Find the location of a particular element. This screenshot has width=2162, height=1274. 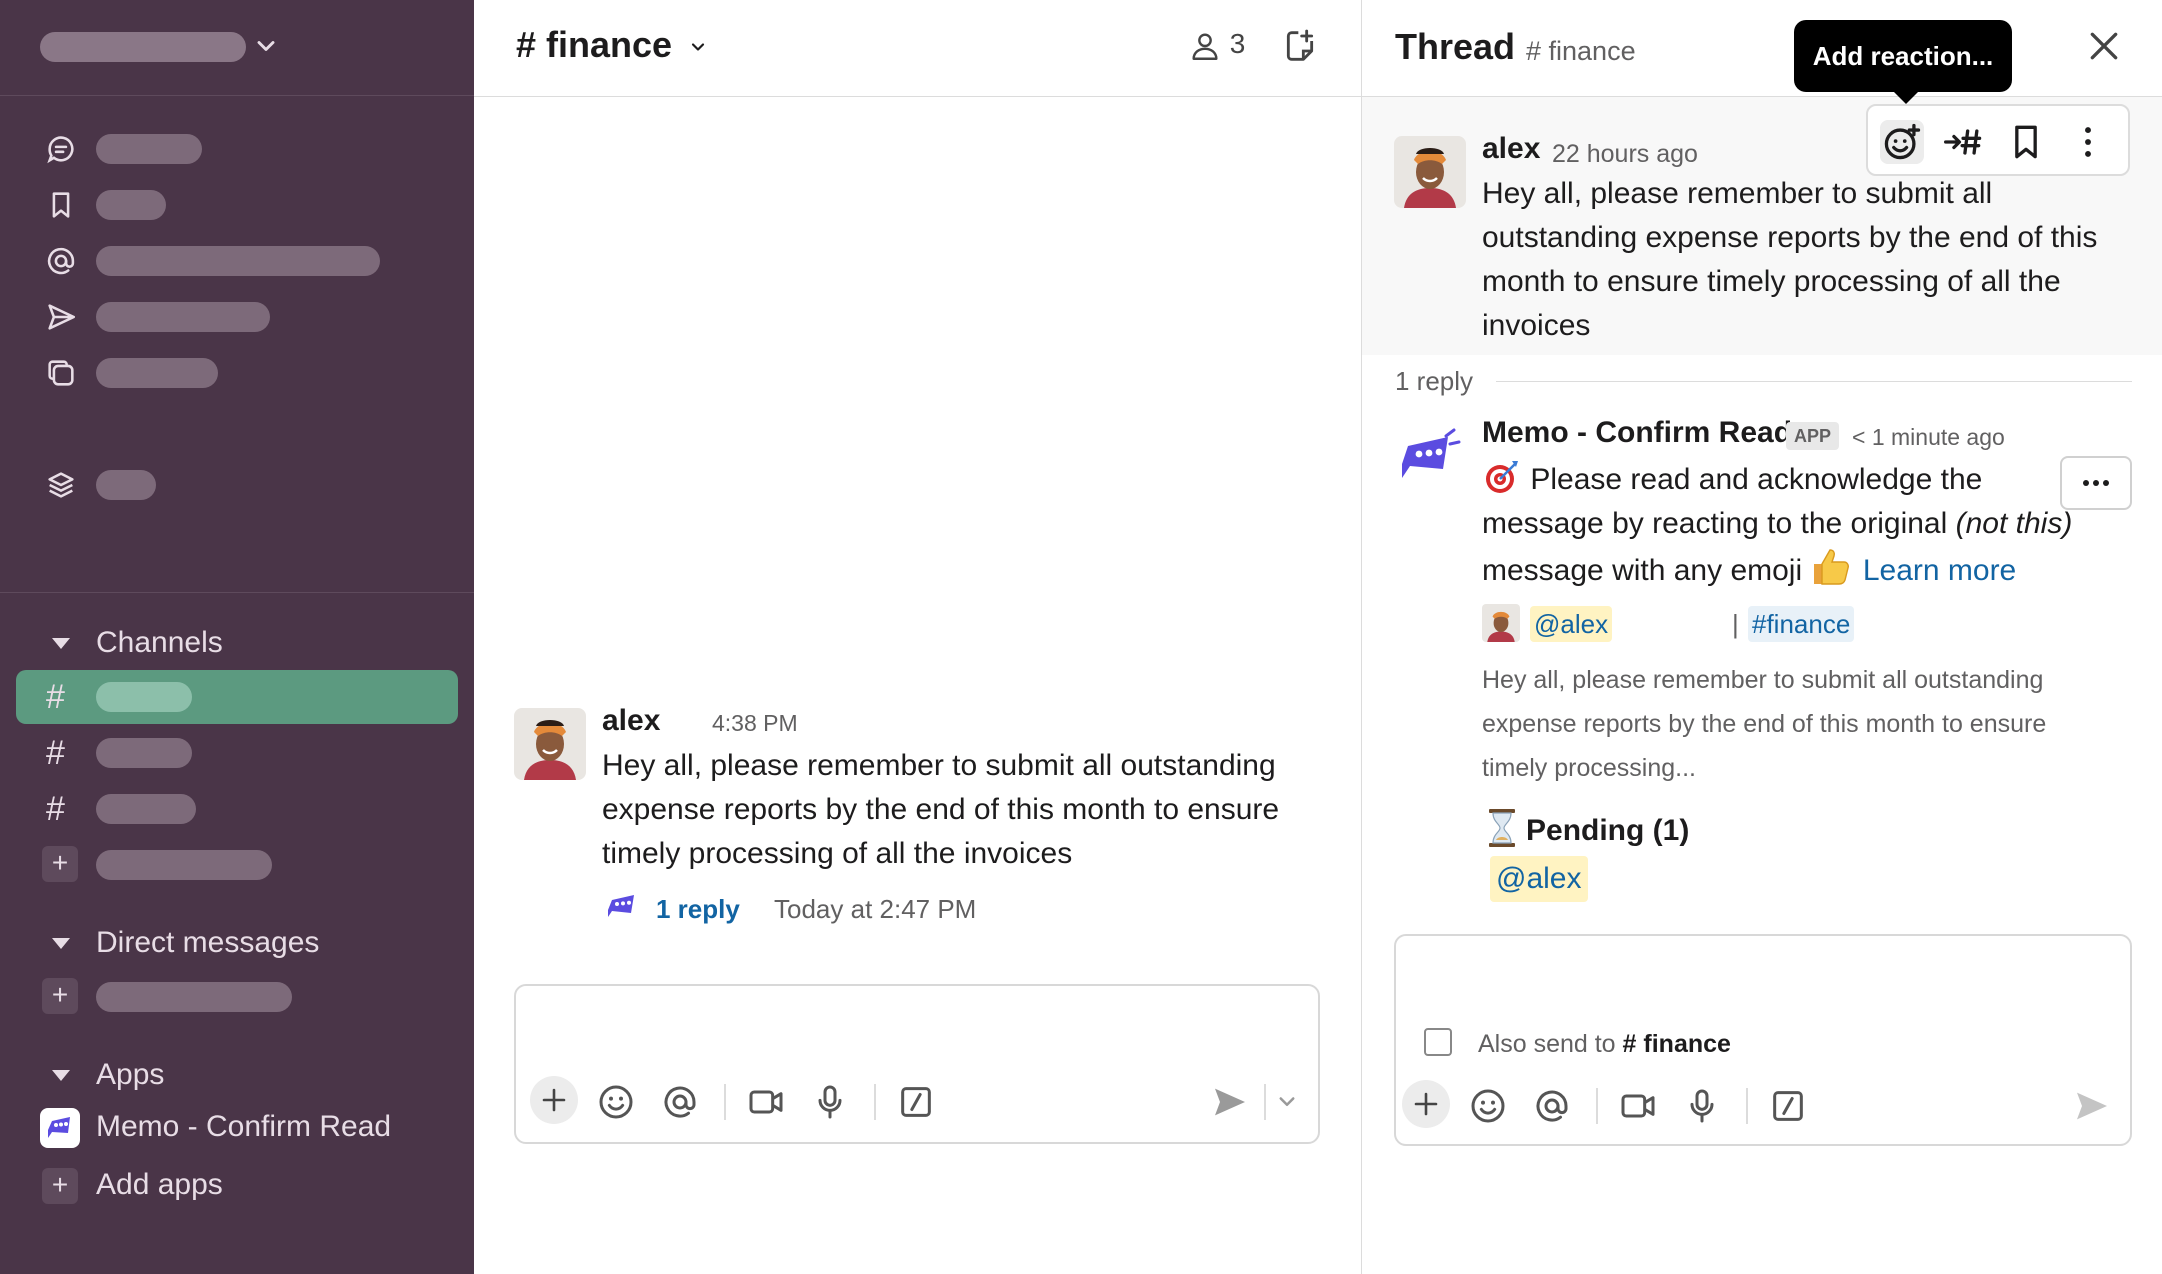

add-channel-row: + is located at coordinates (237, 865).